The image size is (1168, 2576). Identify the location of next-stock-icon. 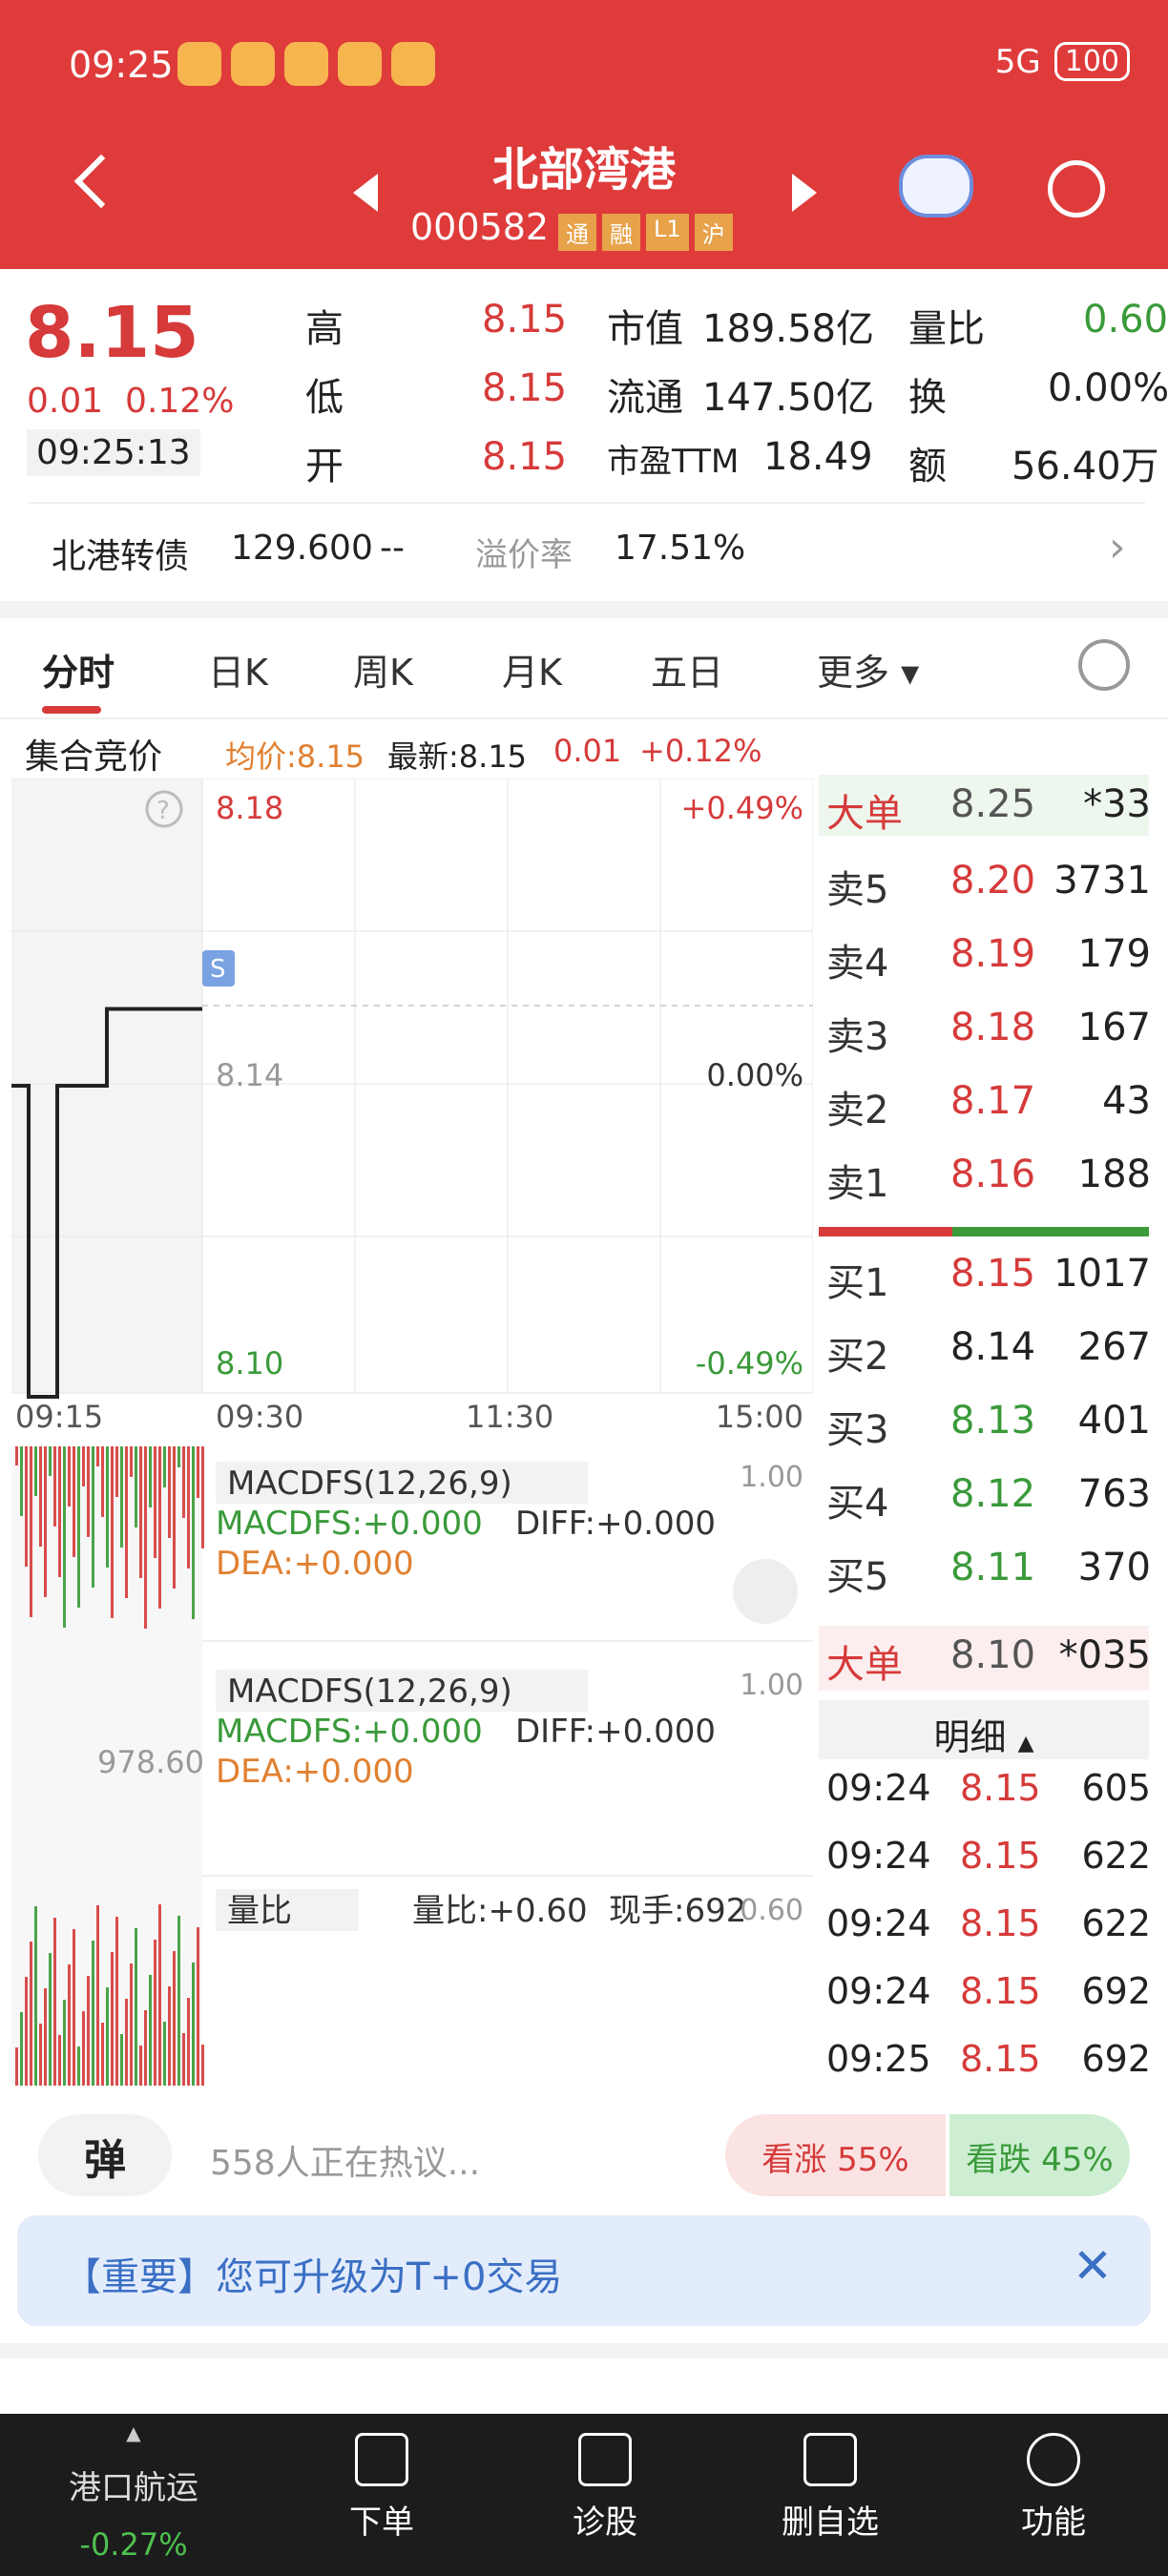
(804, 193).